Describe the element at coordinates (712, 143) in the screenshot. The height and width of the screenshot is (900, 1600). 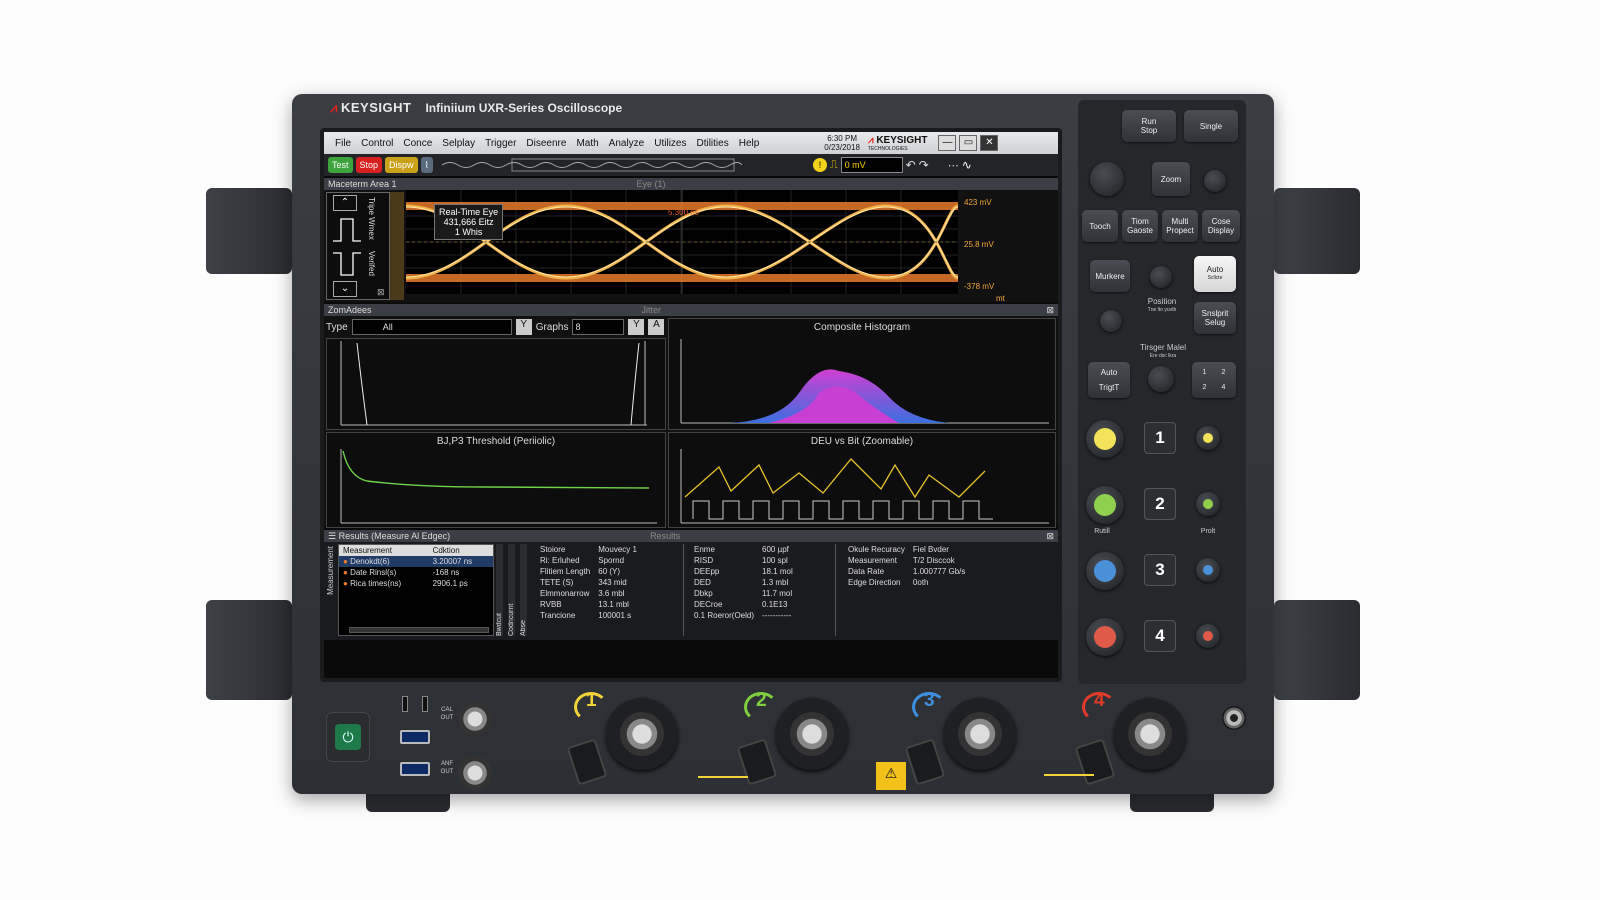
I see `menu-dtilities: Dtilities` at that location.